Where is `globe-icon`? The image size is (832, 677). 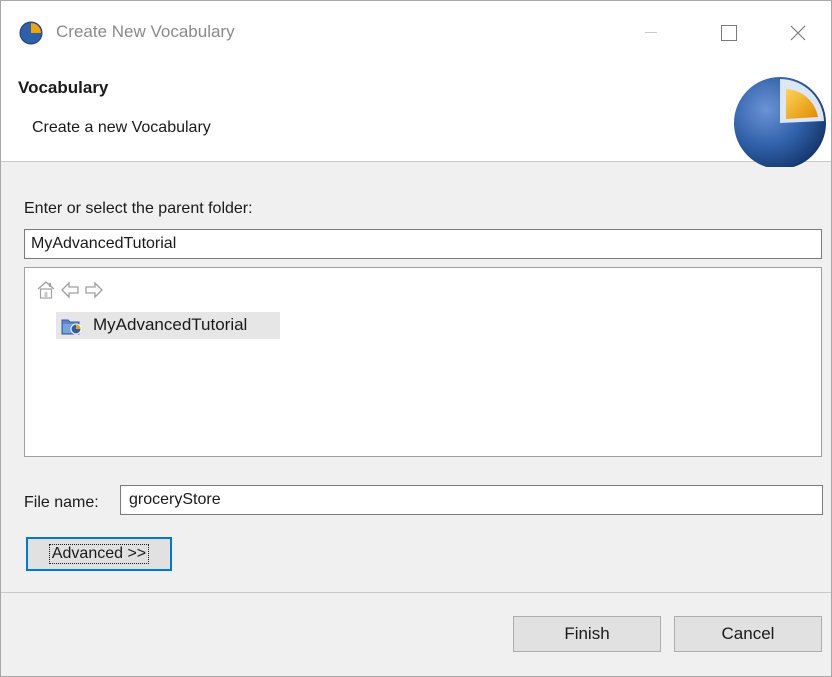
globe-icon is located at coordinates (31, 33).